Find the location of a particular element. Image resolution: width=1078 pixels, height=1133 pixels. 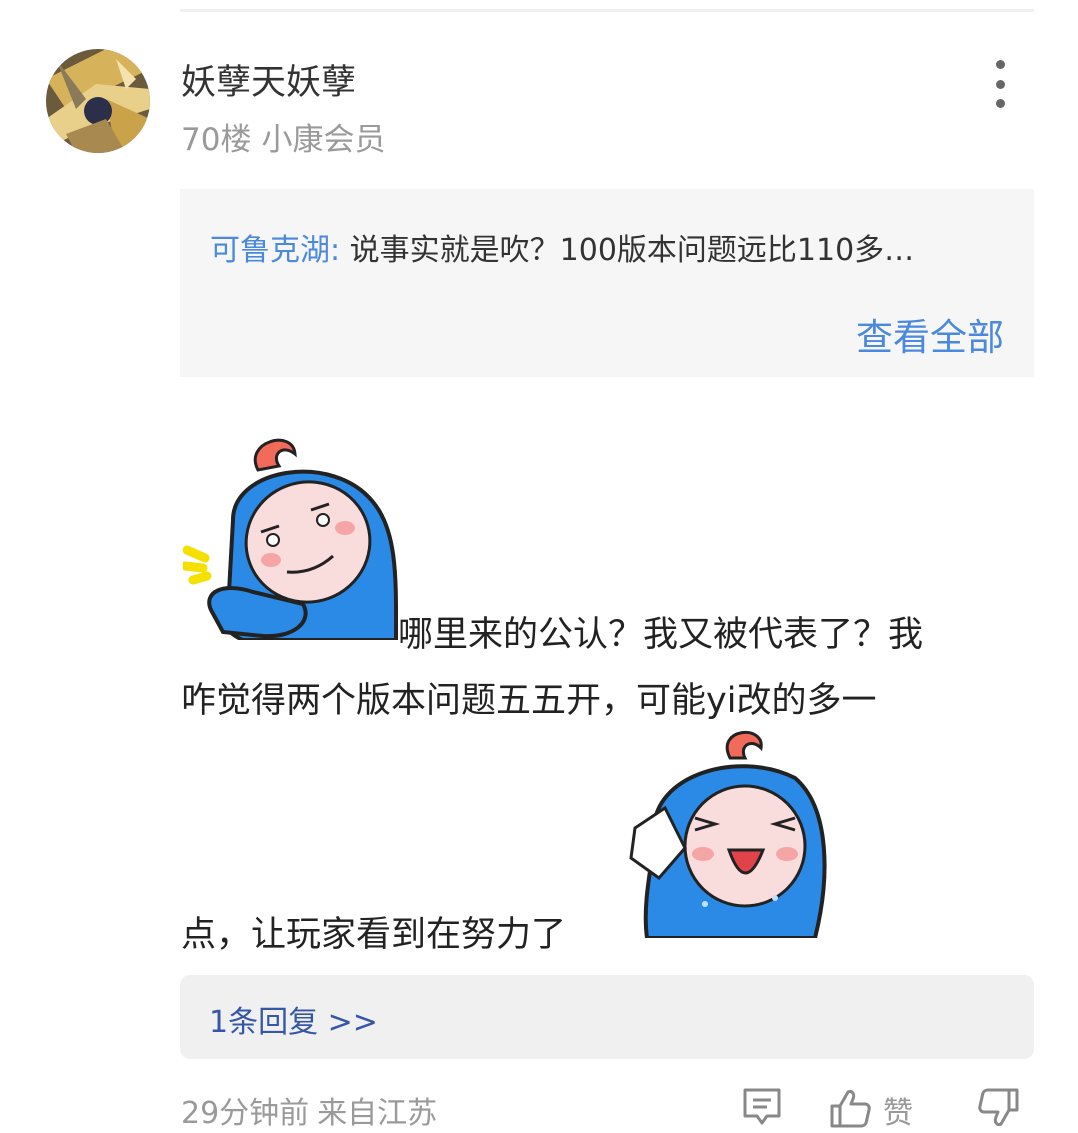

post-location: 来自江苏 is located at coordinates (377, 1113).